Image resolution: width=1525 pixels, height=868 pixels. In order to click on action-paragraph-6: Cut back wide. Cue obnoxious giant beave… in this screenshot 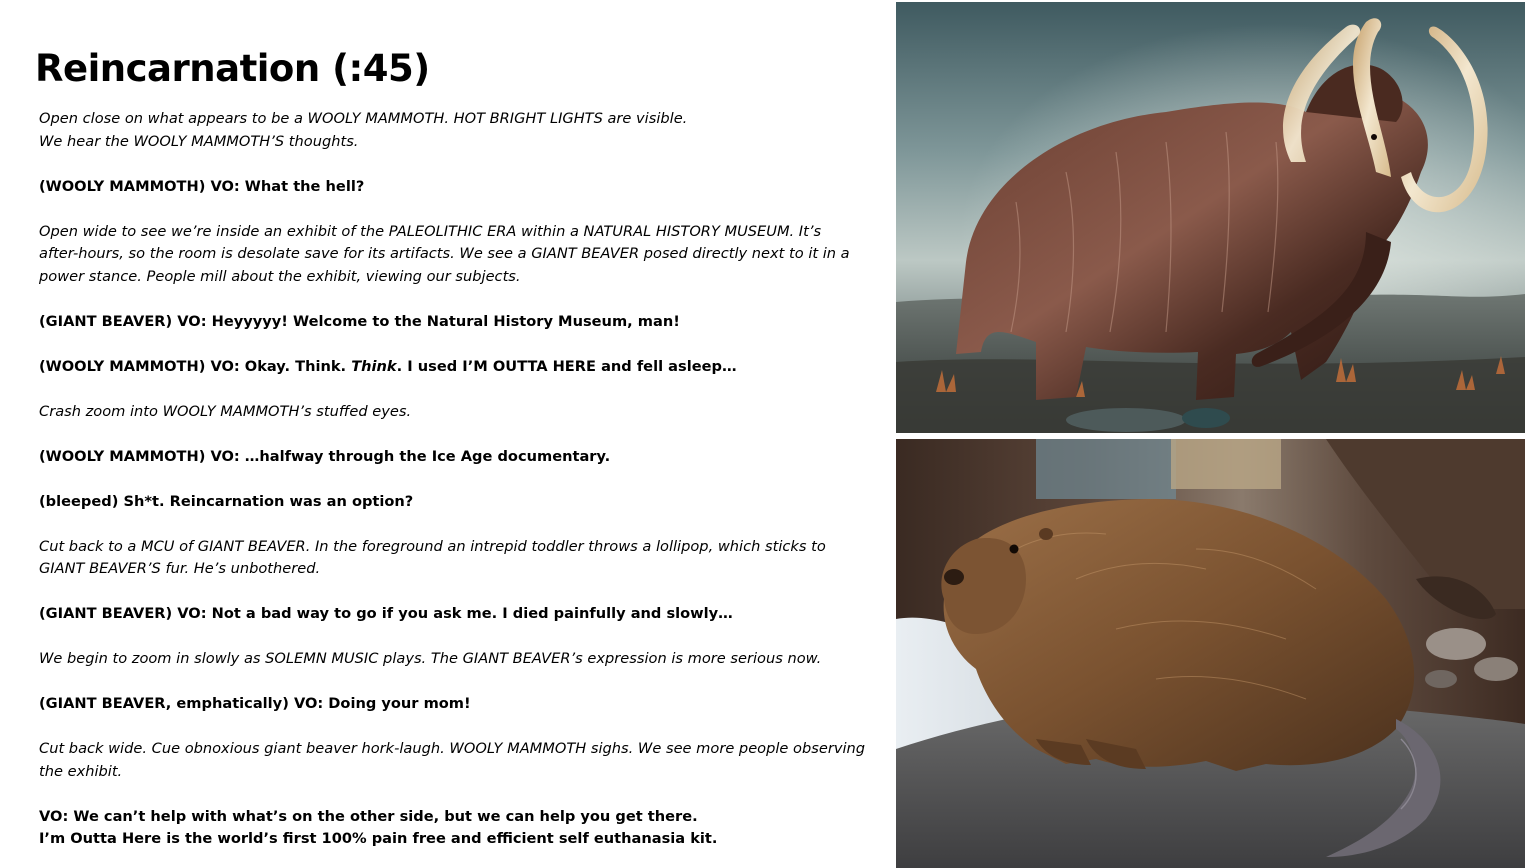, I will do `click(452, 760)`.